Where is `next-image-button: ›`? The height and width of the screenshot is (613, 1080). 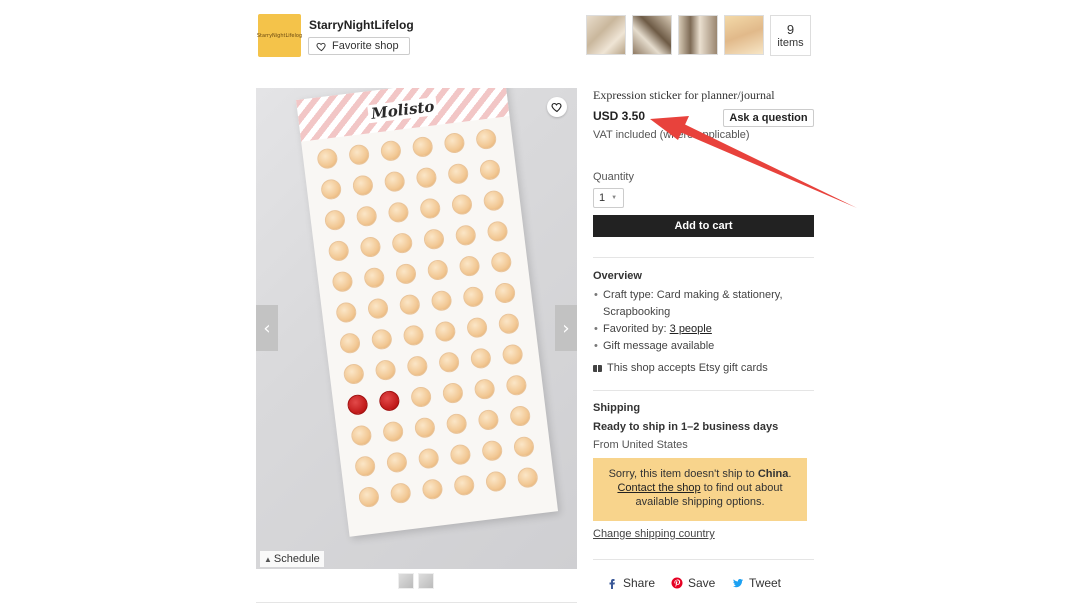 next-image-button: › is located at coordinates (566, 328).